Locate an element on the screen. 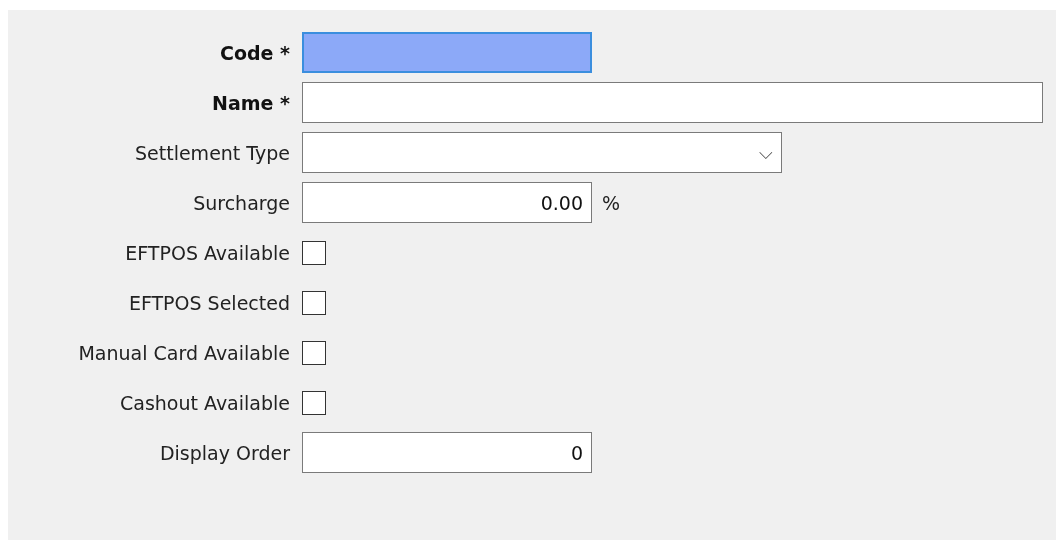 The image size is (1056, 540). dropdown-field: ⌵ is located at coordinates (542, 152).